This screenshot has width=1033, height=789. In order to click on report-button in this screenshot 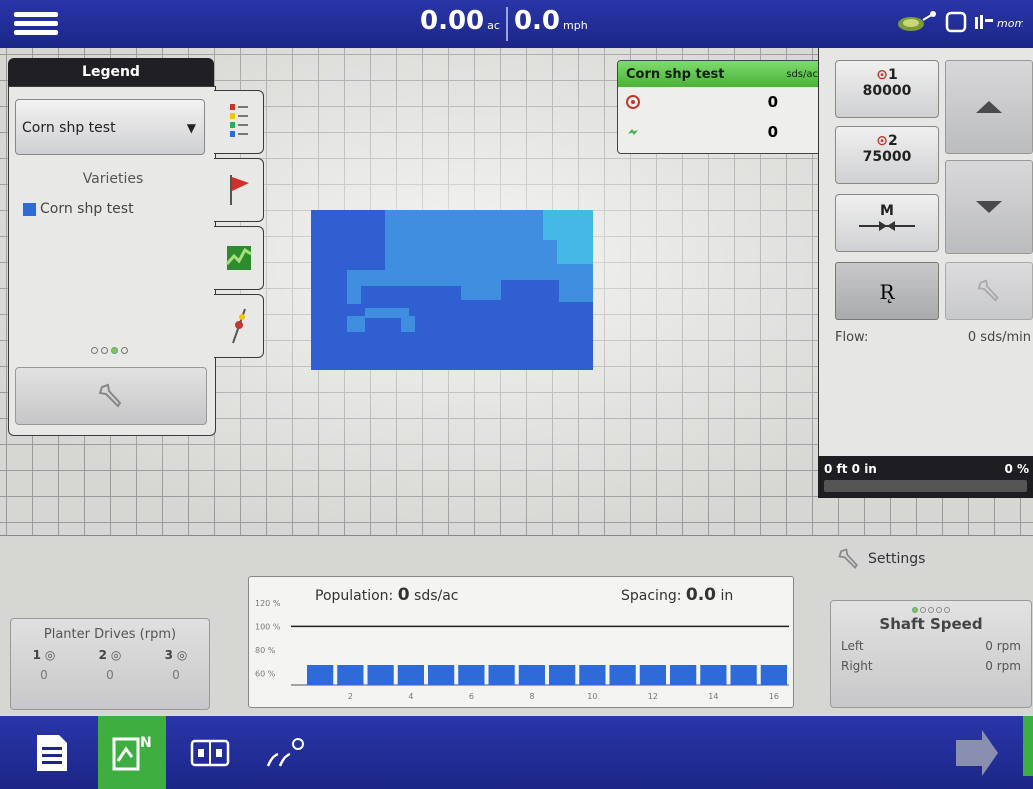, I will do `click(52, 752)`.